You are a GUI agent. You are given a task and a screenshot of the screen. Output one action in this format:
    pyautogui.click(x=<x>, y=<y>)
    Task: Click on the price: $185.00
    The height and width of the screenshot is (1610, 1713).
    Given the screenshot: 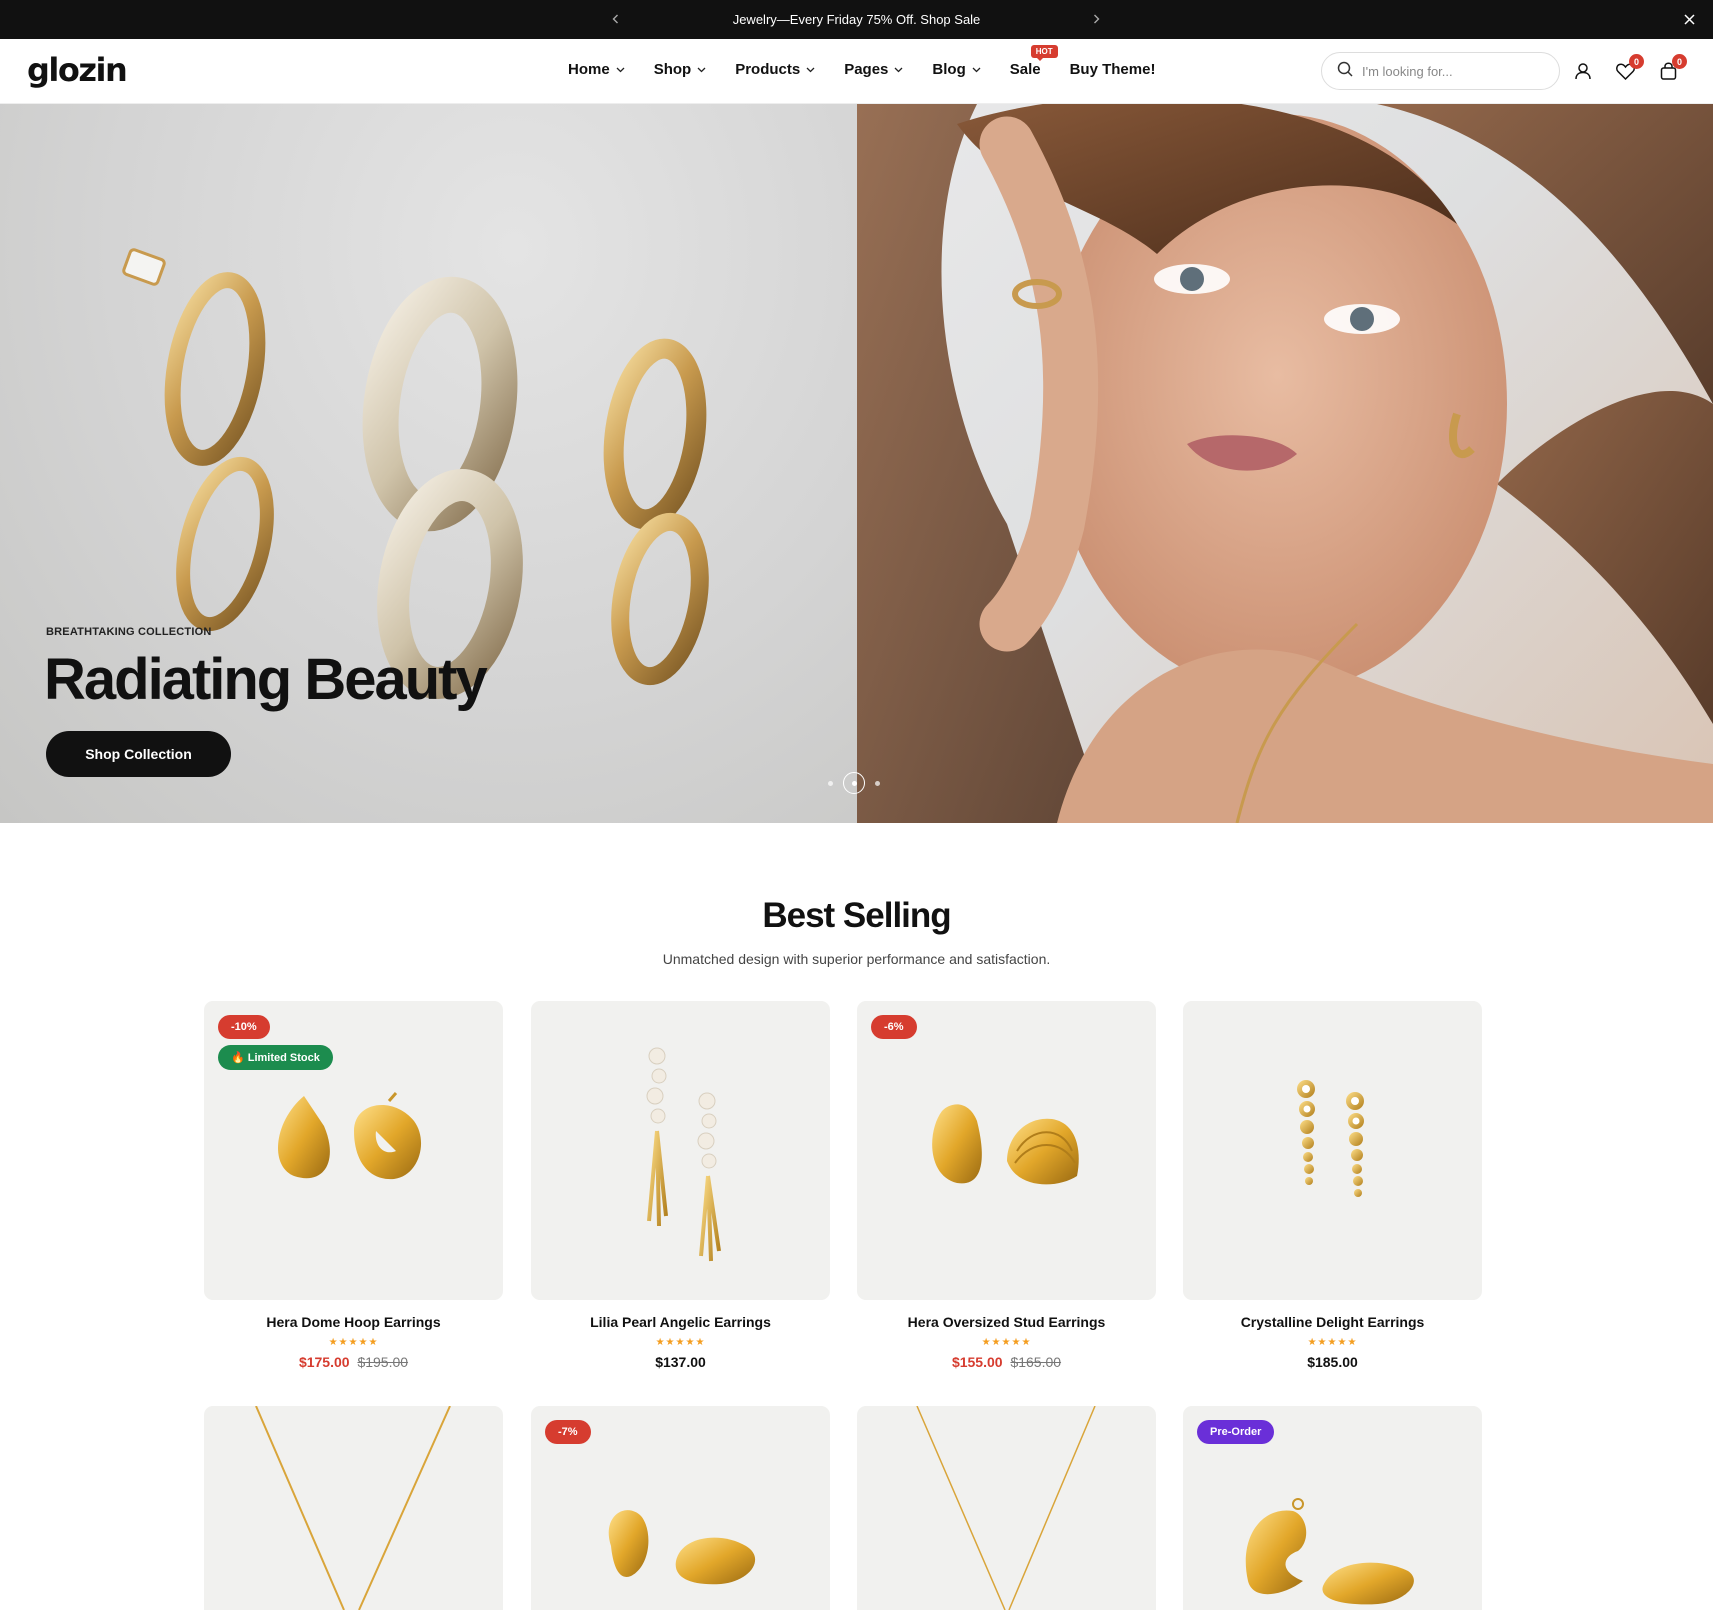 What is the action you would take?
    pyautogui.click(x=1332, y=1362)
    